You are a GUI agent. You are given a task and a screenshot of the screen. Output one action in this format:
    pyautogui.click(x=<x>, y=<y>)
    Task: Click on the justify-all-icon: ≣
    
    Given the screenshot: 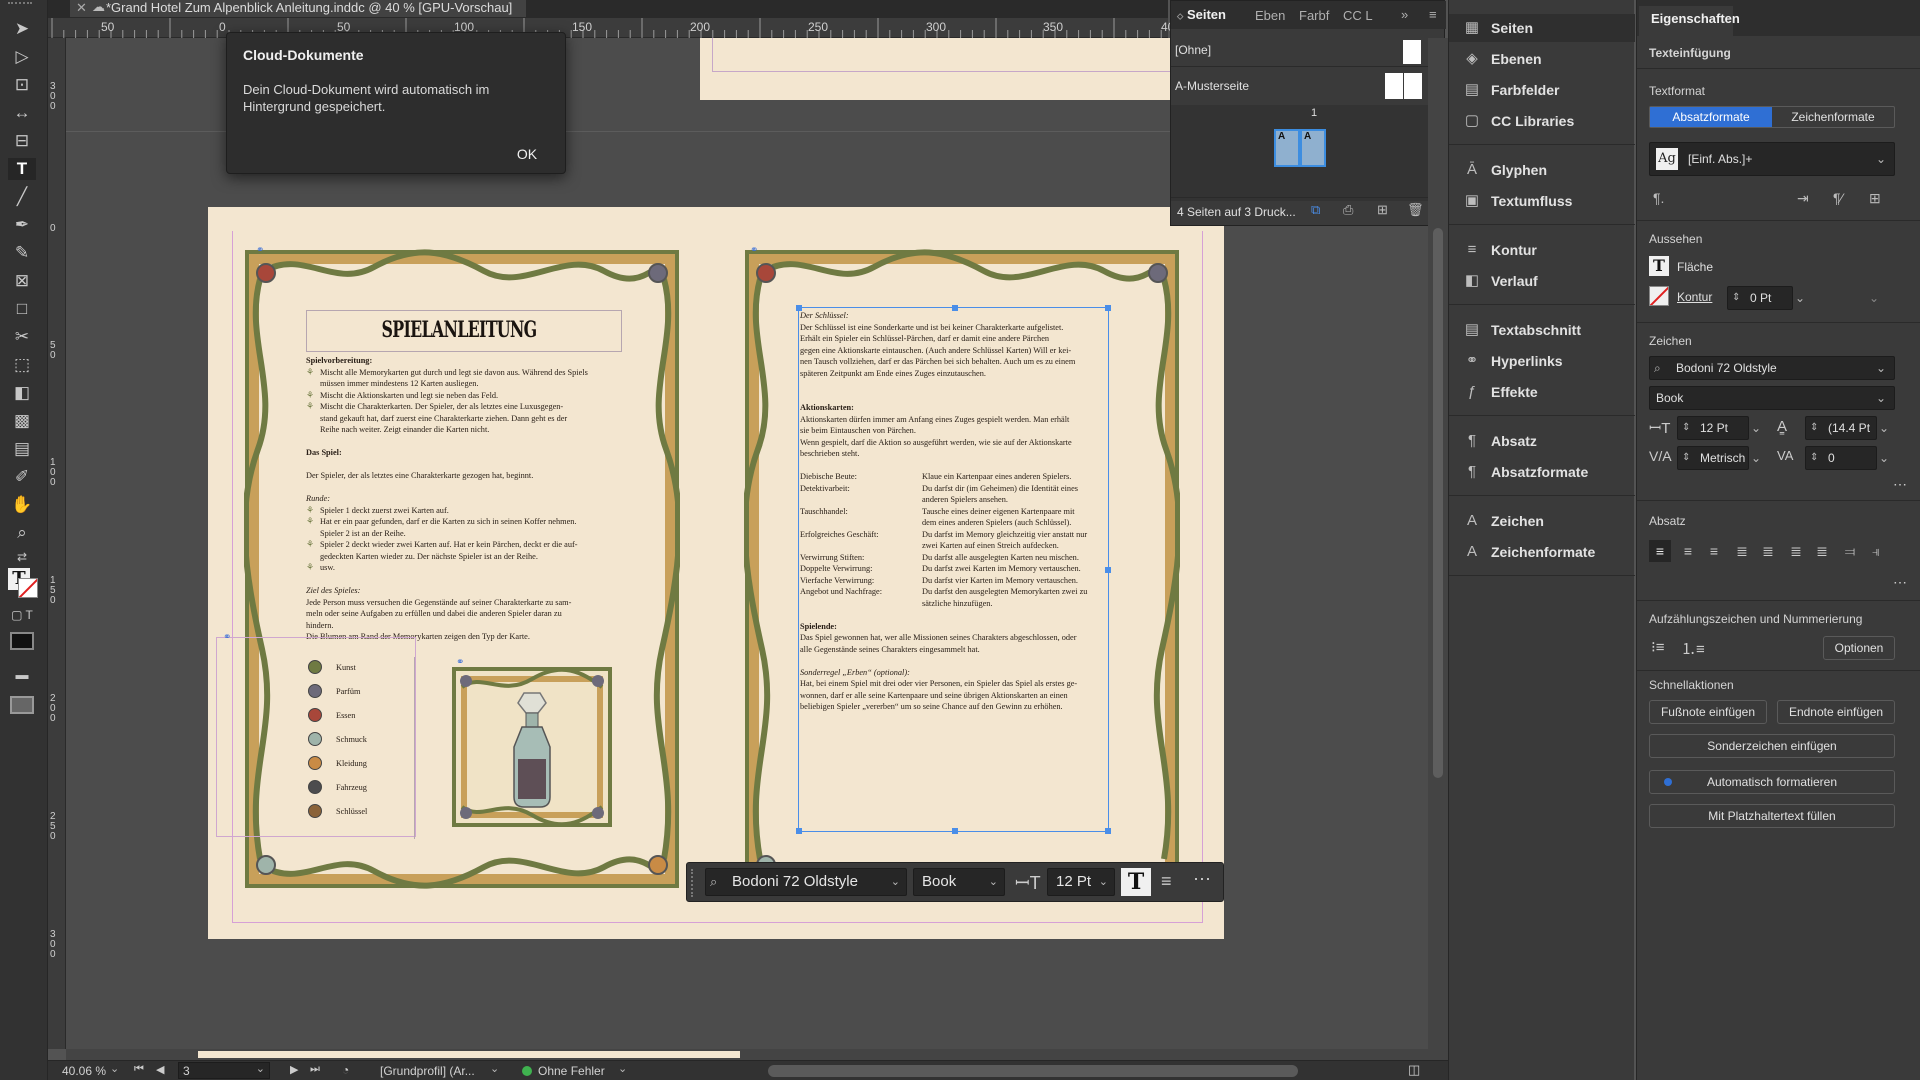 What is the action you would take?
    pyautogui.click(x=1822, y=551)
    